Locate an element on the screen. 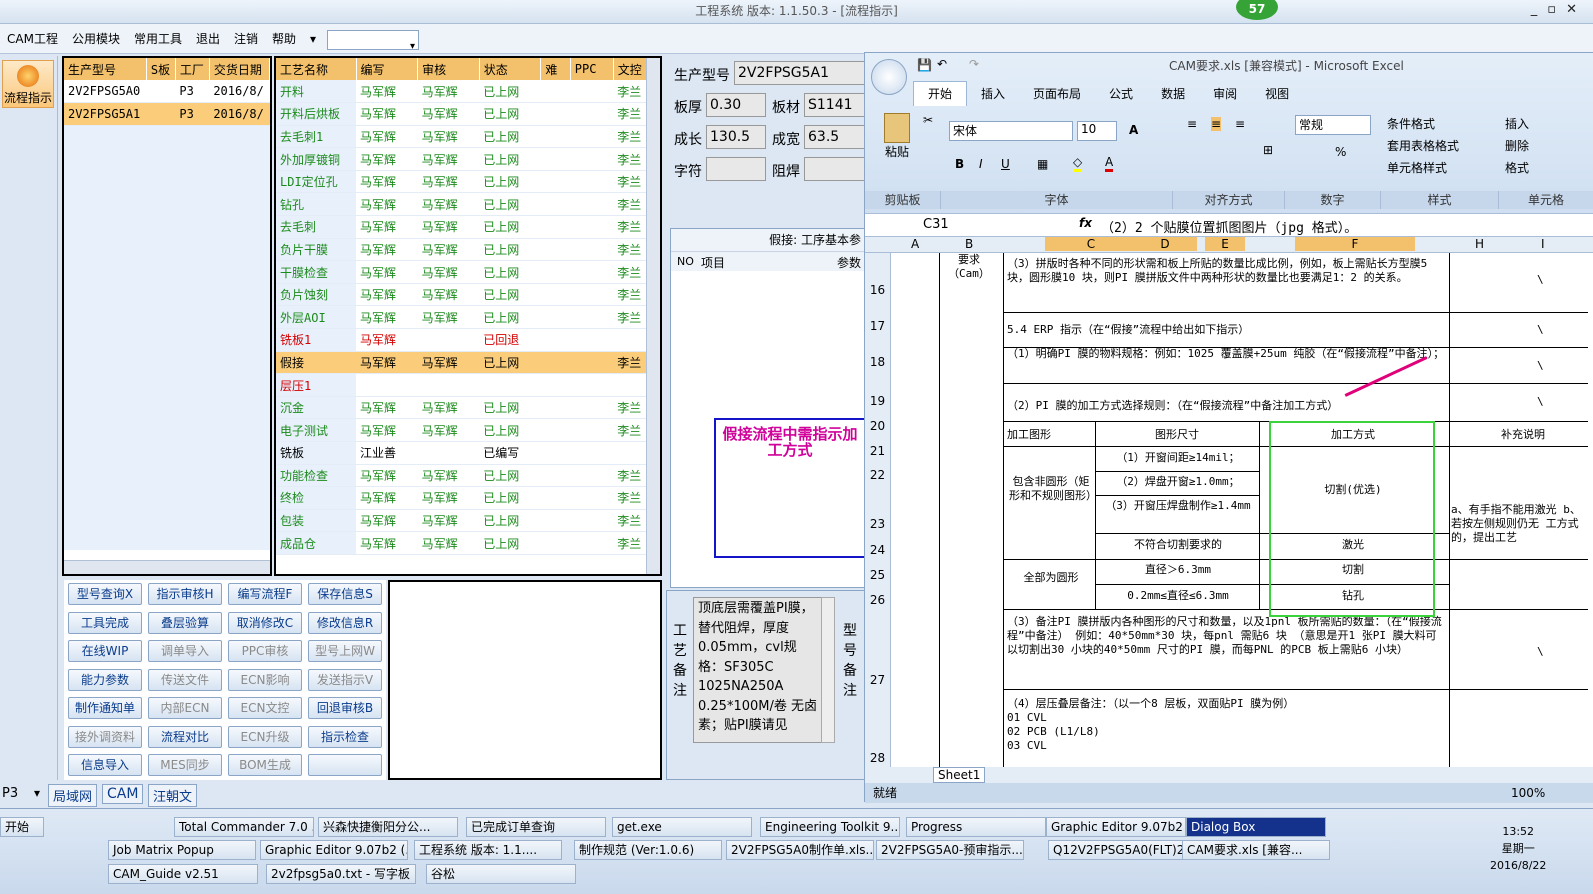  taskbar-item: CAM_Guide v2.51 is located at coordinates (183, 874).